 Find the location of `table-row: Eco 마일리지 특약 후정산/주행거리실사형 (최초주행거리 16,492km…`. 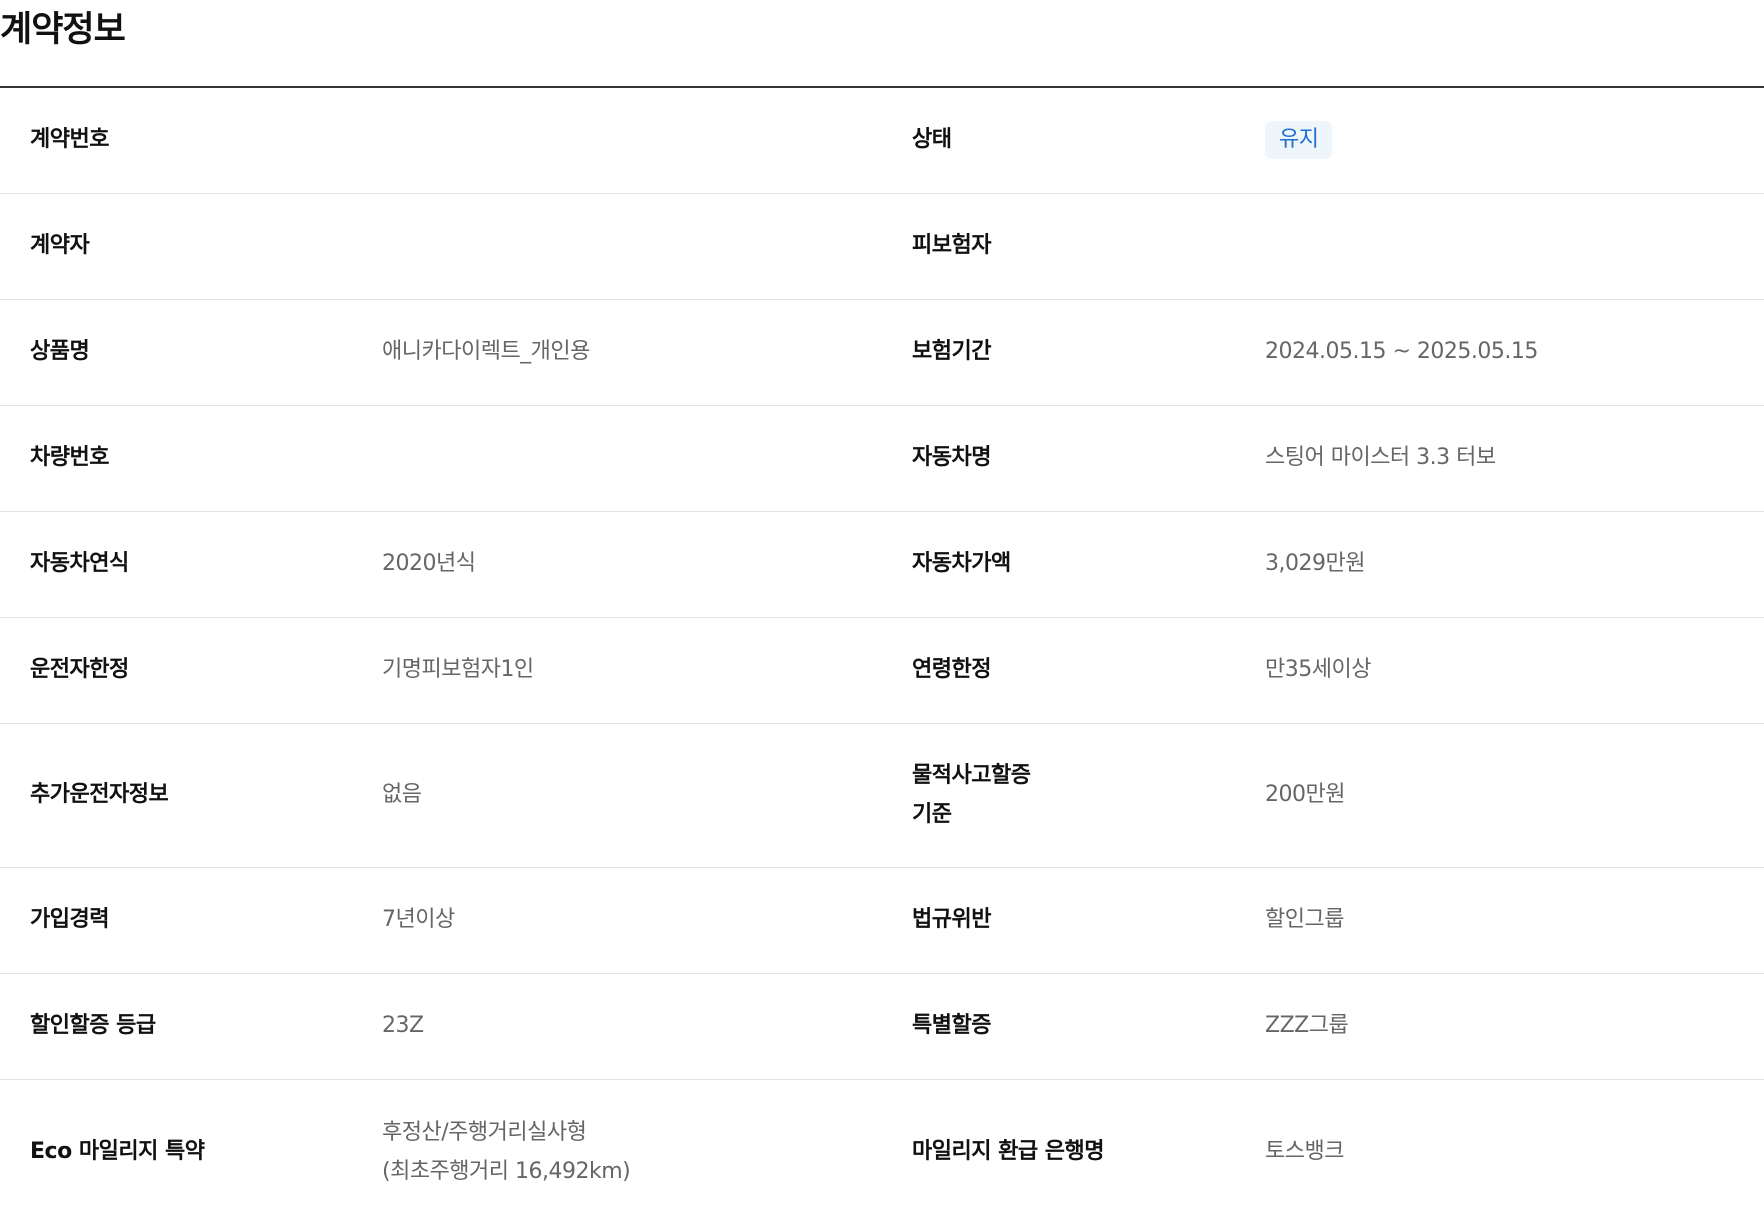

table-row: Eco 마일리지 특약 후정산/주행거리실사형 (최초주행거리 16,492km… is located at coordinates (882, 1152).